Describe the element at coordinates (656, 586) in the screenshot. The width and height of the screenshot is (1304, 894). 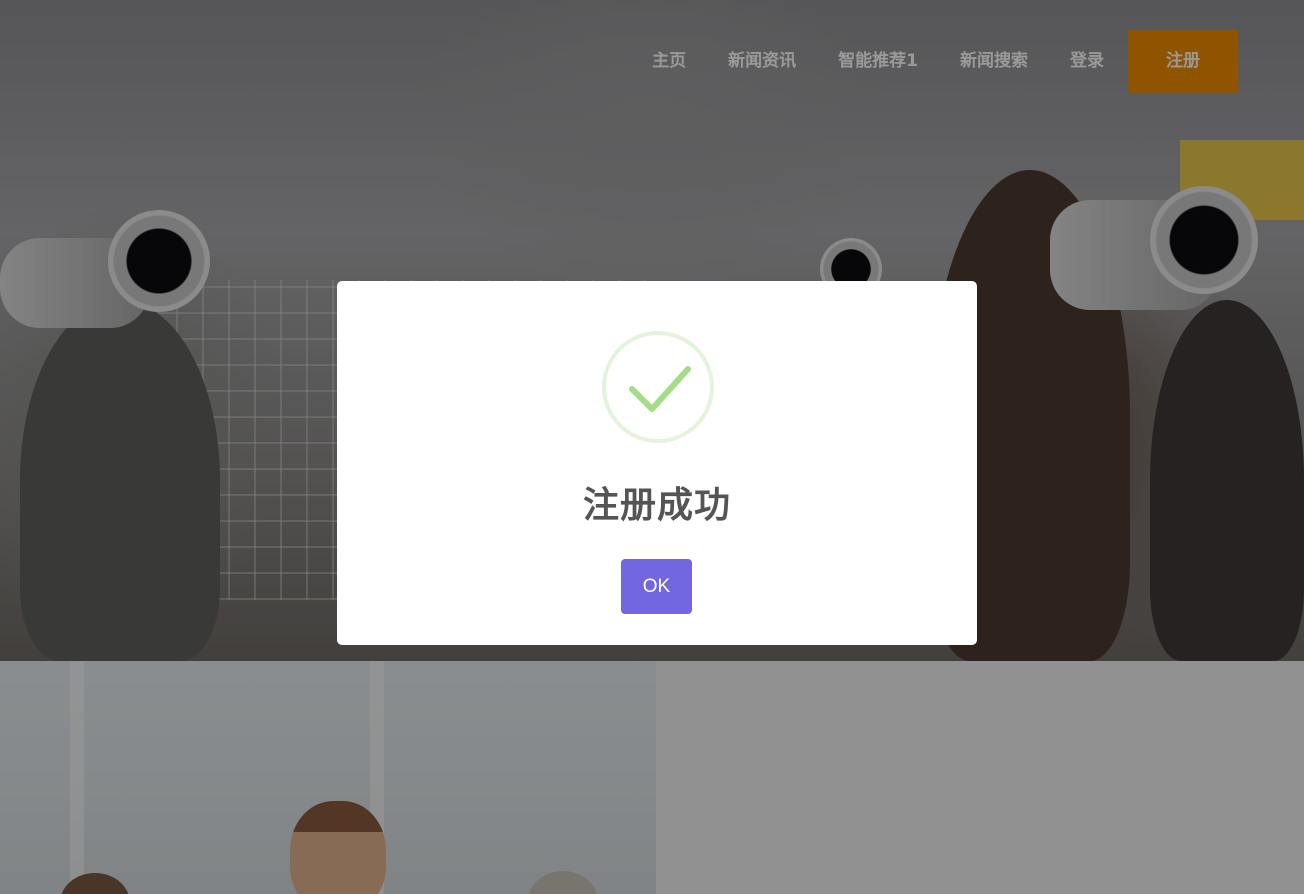
I see `ok-button: OK` at that location.